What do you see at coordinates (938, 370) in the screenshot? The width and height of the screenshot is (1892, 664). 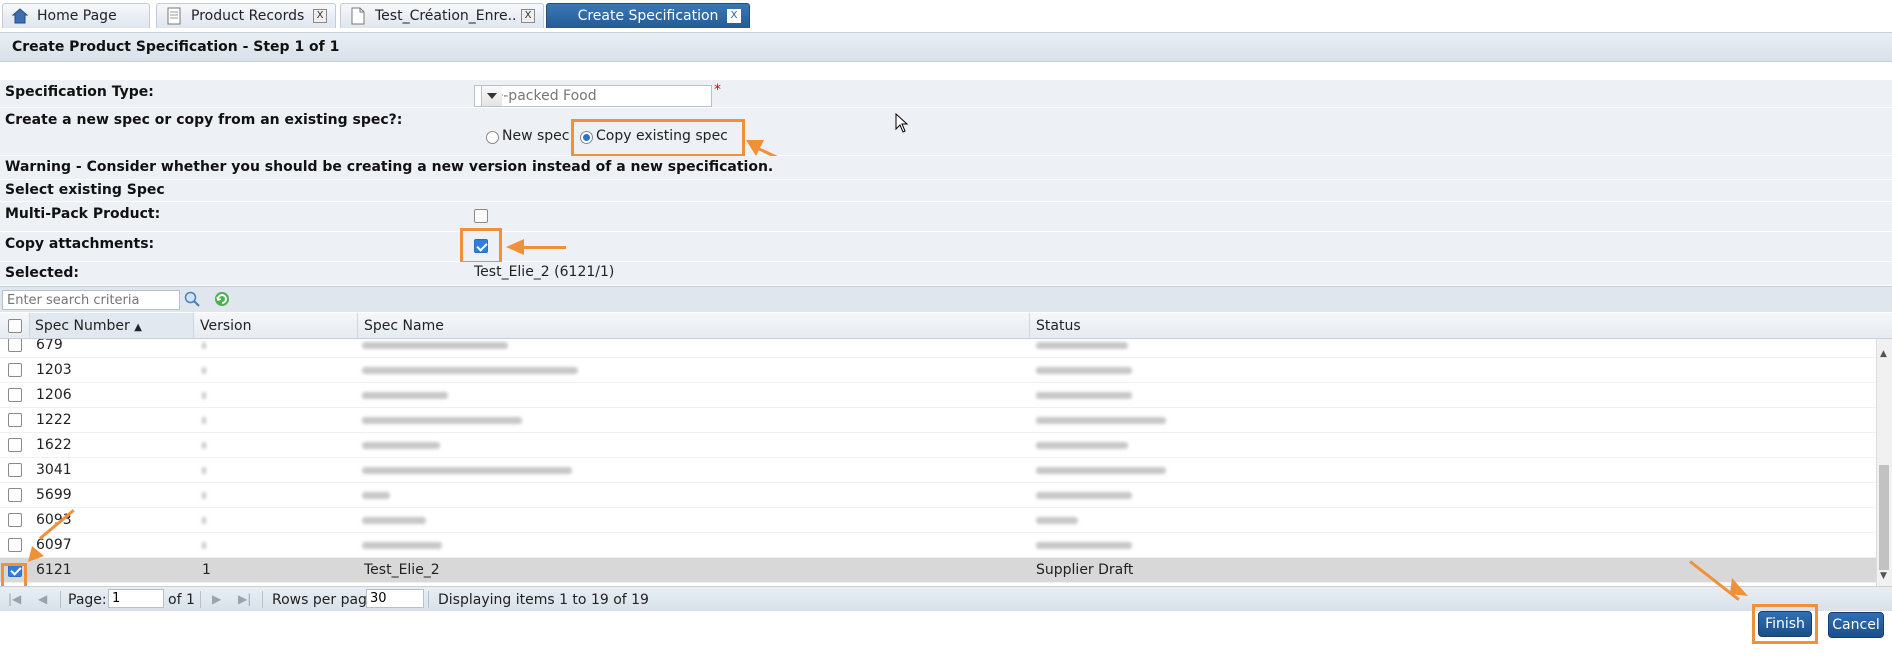 I see `table-row: 1203` at bounding box center [938, 370].